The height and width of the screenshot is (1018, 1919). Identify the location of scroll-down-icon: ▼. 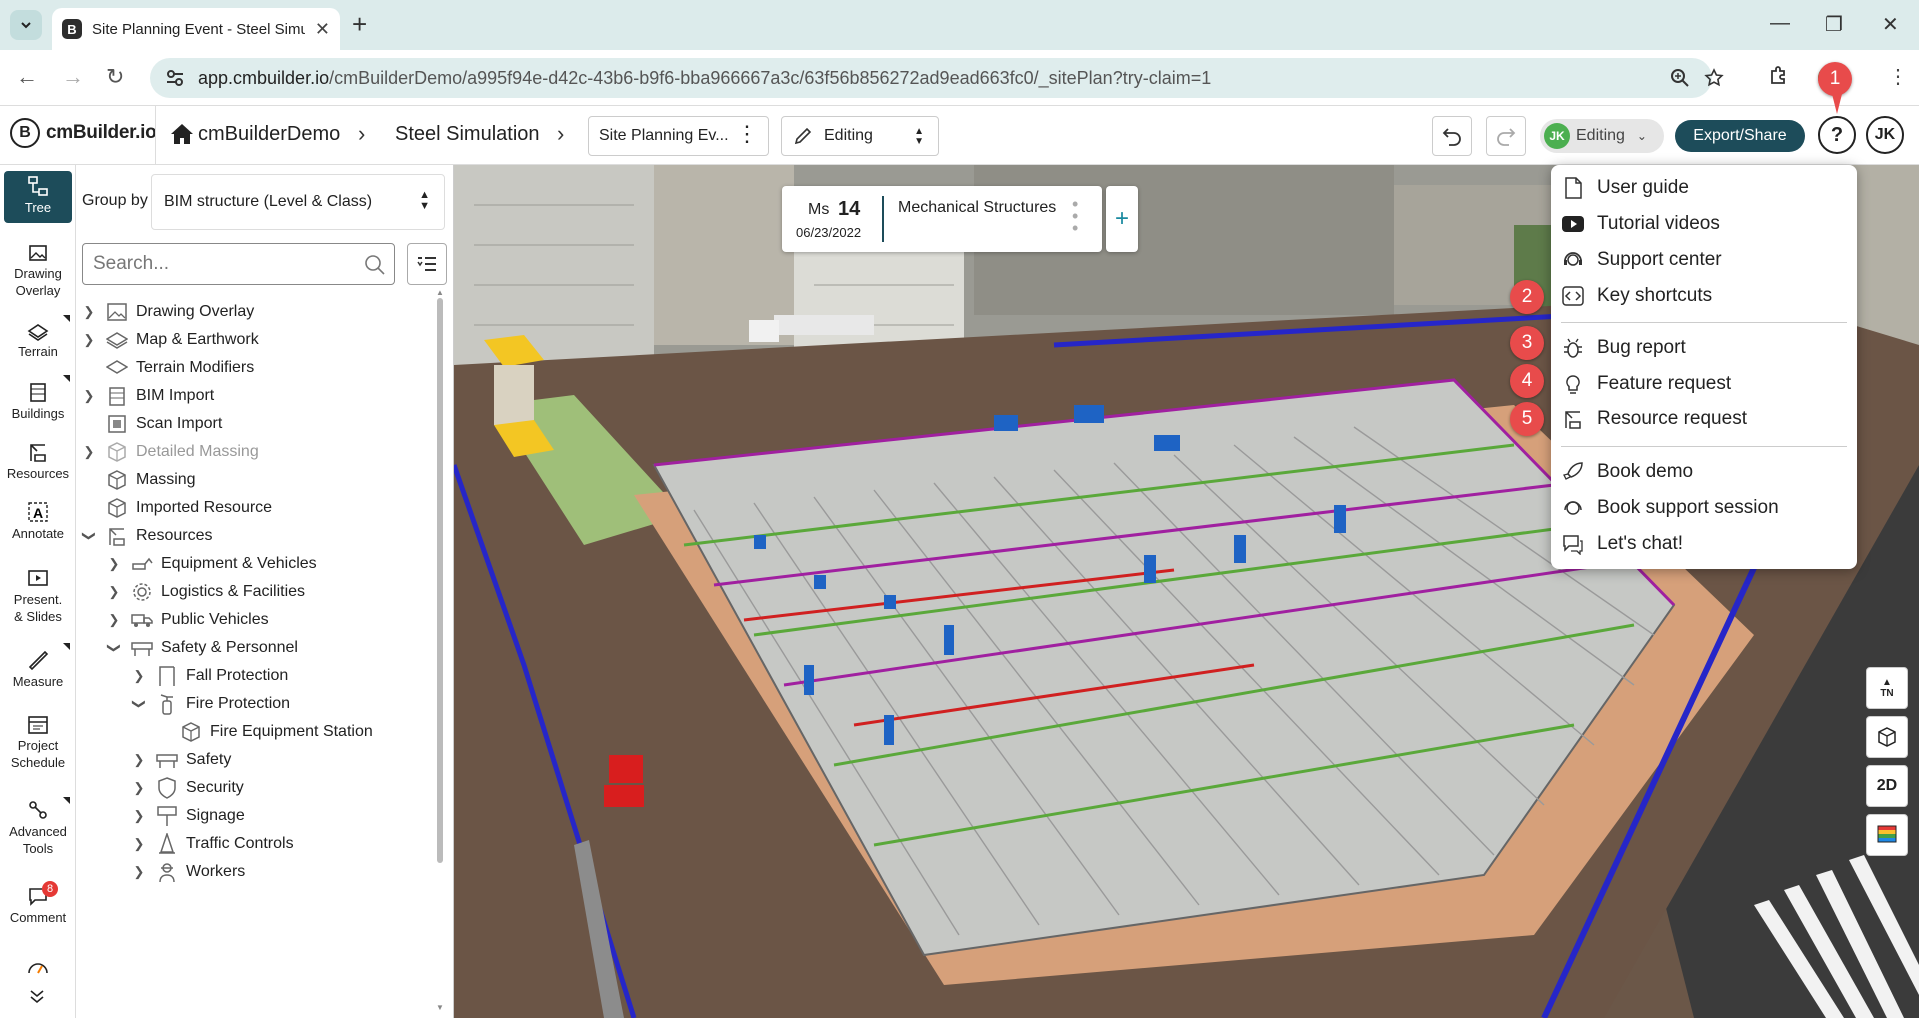
(440, 1007).